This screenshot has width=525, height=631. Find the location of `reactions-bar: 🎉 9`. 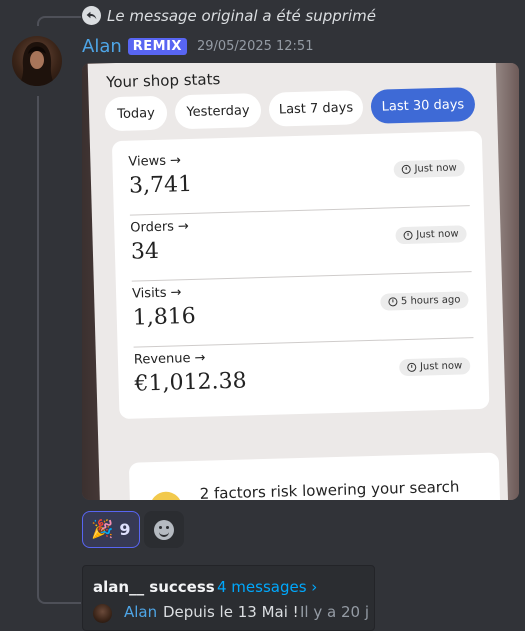

reactions-bar: 🎉 9 is located at coordinates (133, 529).